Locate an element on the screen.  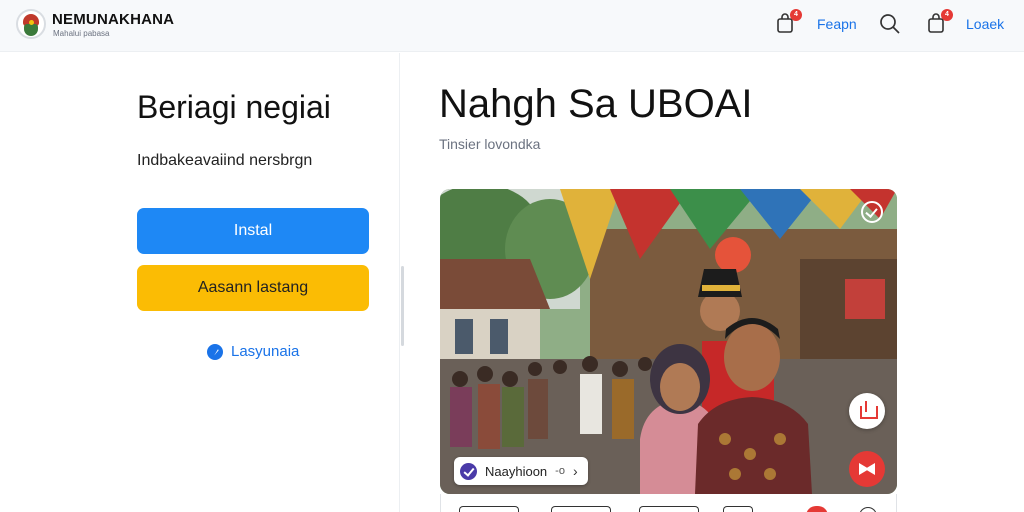
login-link: Loaek is located at coordinates (985, 24).